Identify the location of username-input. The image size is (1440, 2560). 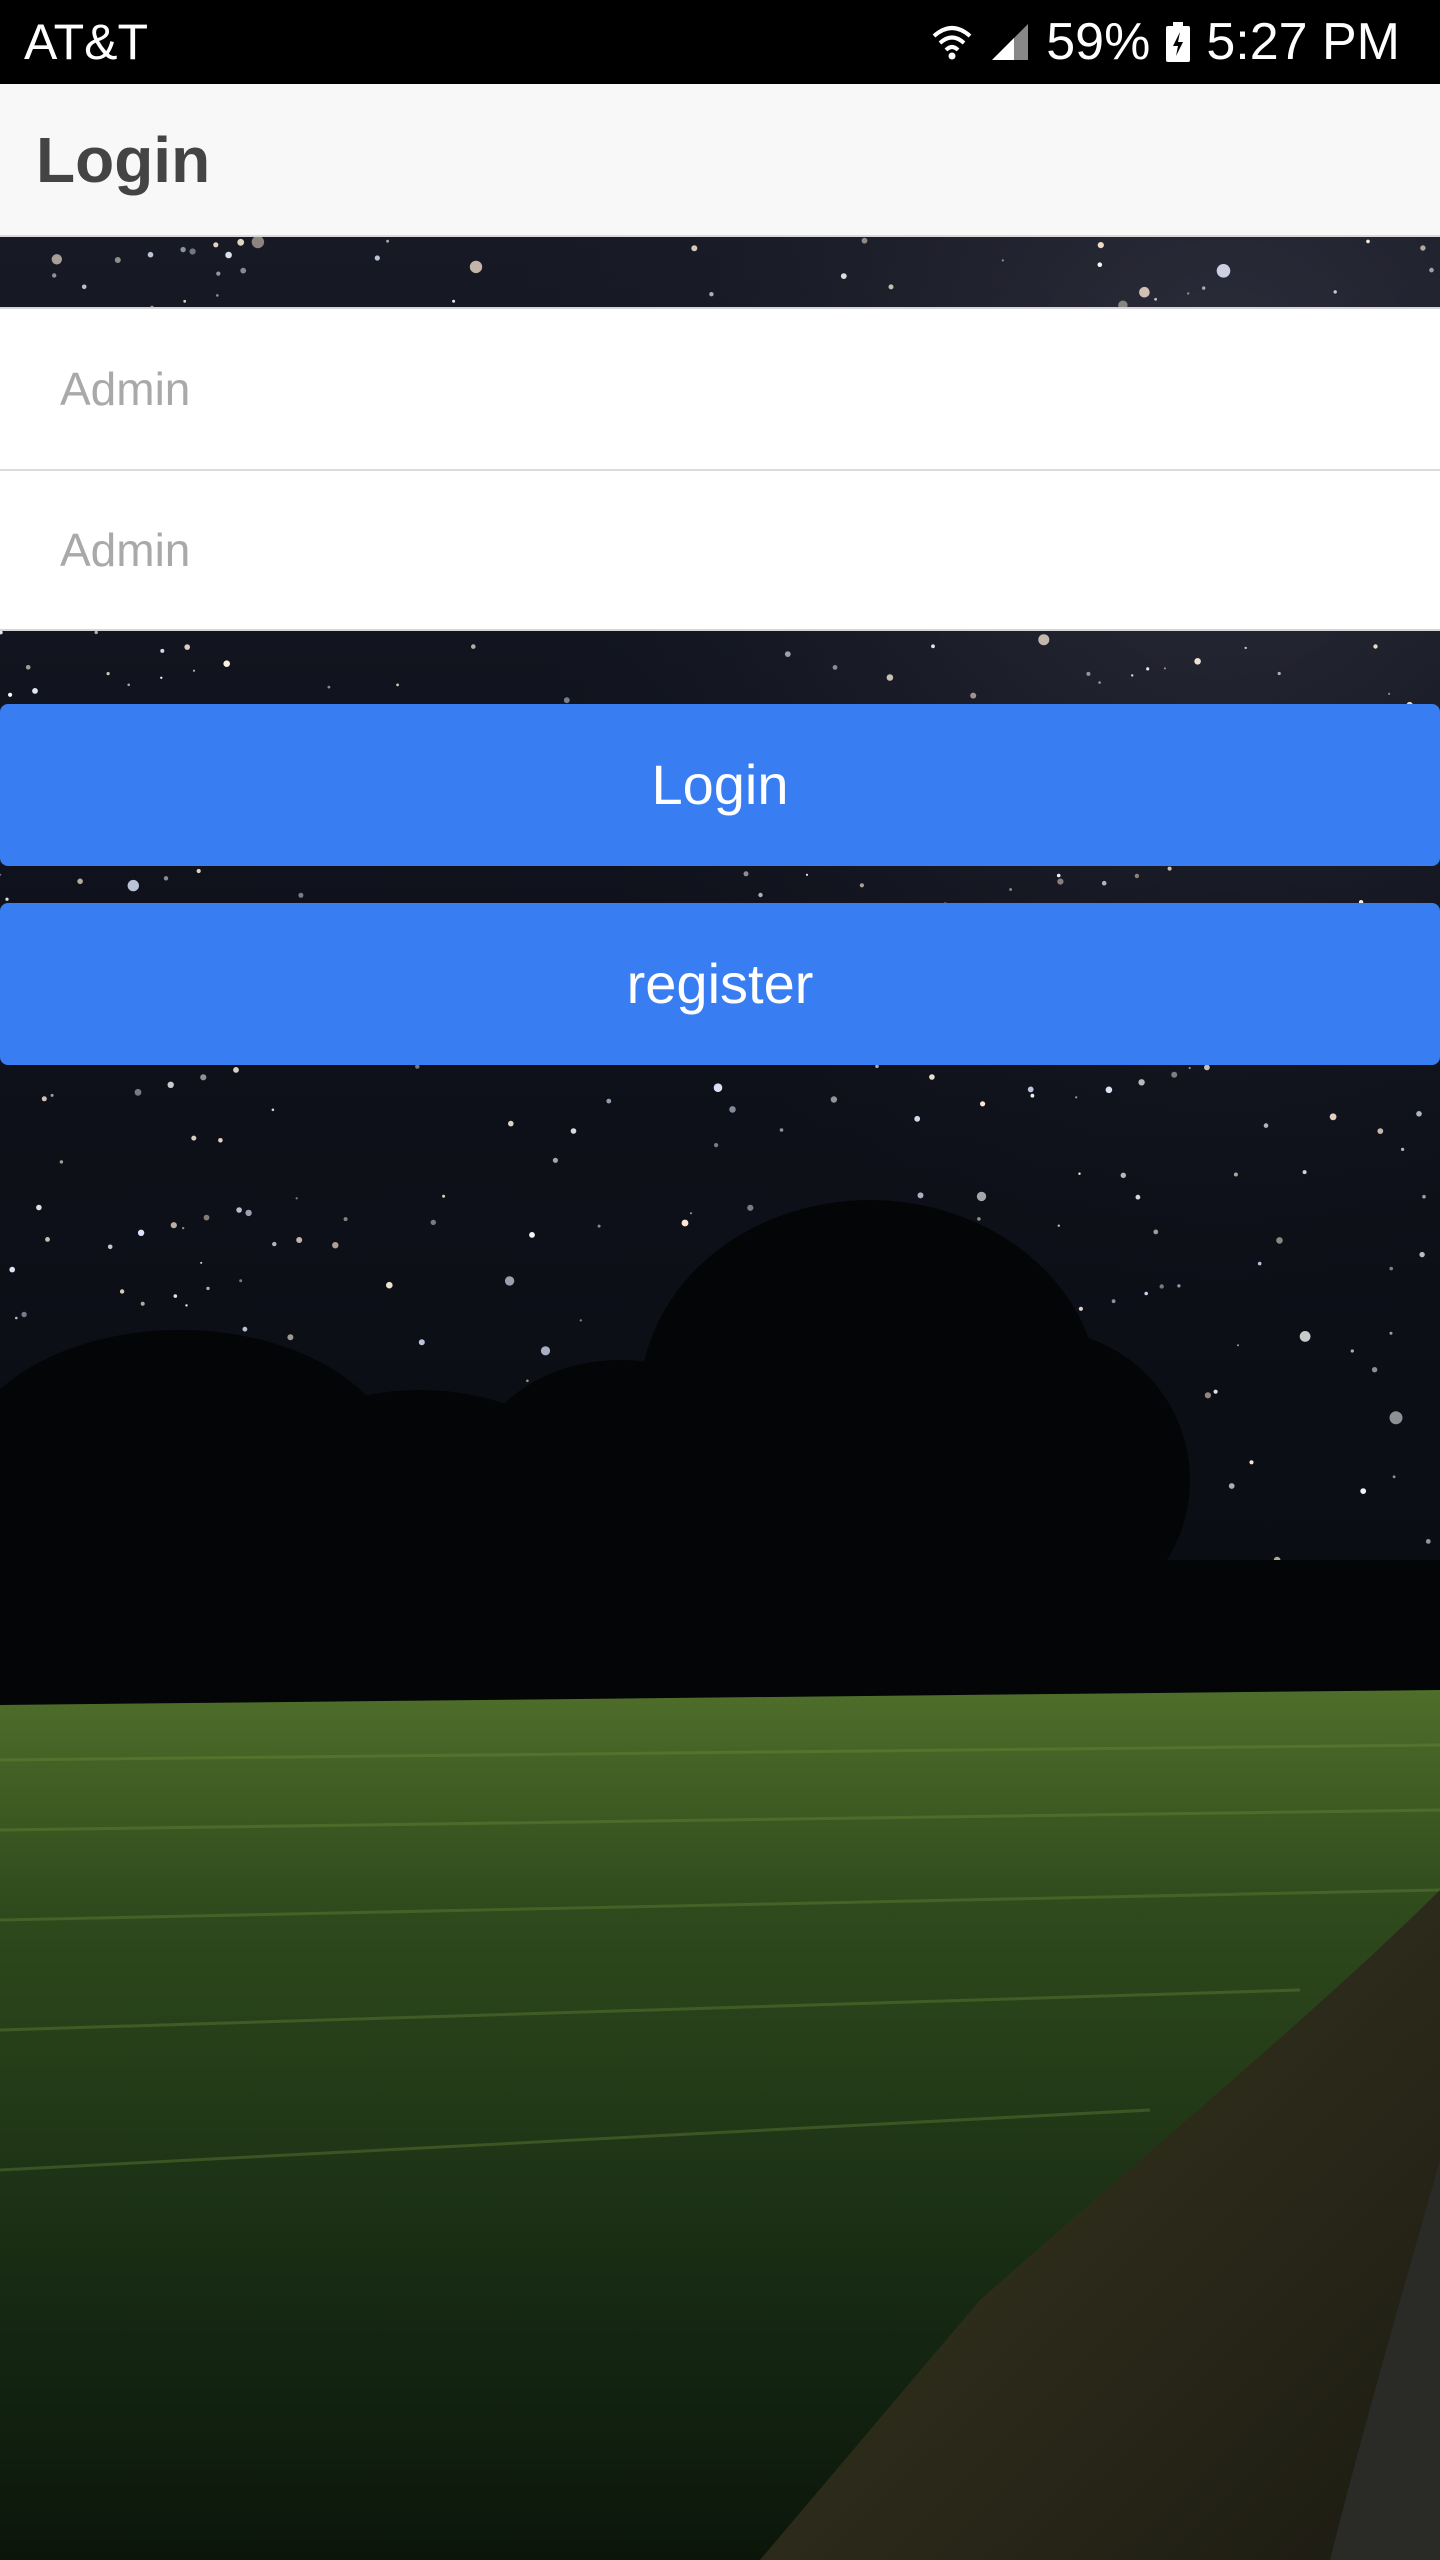
(720, 389).